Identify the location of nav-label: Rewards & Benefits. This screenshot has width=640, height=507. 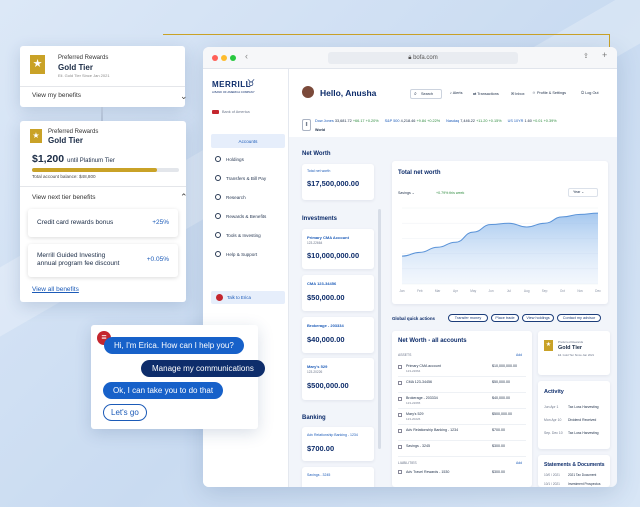
(246, 216).